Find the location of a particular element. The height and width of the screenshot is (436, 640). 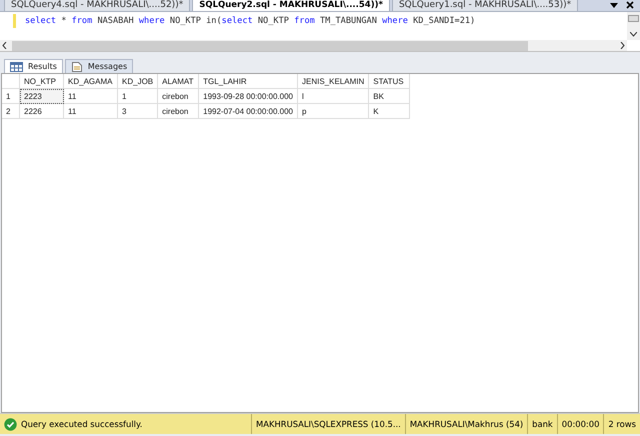

status-field: MAKHRUSALI\Makhrus (54) is located at coordinates (466, 424).